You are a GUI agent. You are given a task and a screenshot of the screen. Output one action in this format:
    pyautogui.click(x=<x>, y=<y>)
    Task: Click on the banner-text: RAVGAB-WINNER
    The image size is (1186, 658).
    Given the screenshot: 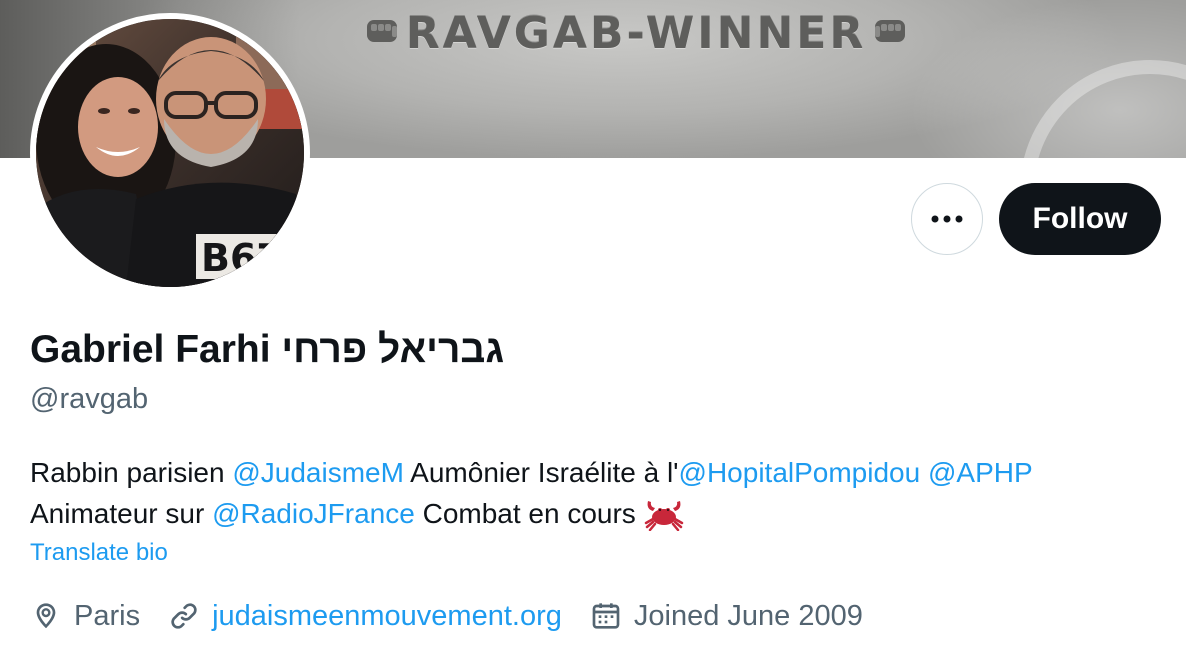 What is the action you would take?
    pyautogui.click(x=636, y=33)
    